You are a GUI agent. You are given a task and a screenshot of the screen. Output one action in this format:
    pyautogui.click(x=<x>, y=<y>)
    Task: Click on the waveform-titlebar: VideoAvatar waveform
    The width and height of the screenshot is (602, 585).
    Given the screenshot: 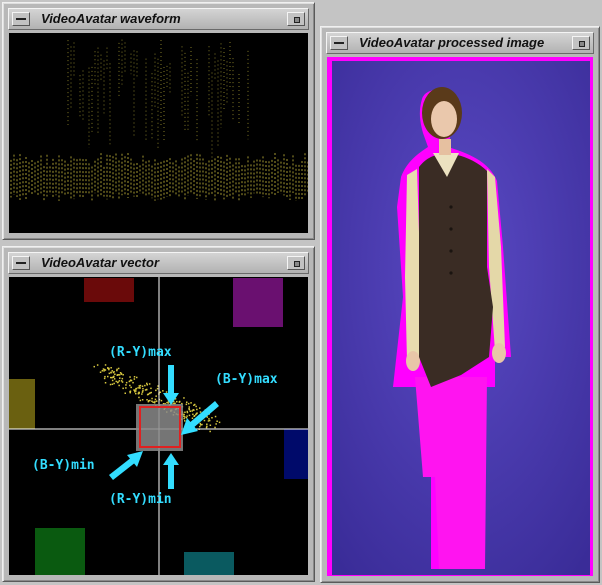 What is the action you would take?
    pyautogui.click(x=158, y=19)
    